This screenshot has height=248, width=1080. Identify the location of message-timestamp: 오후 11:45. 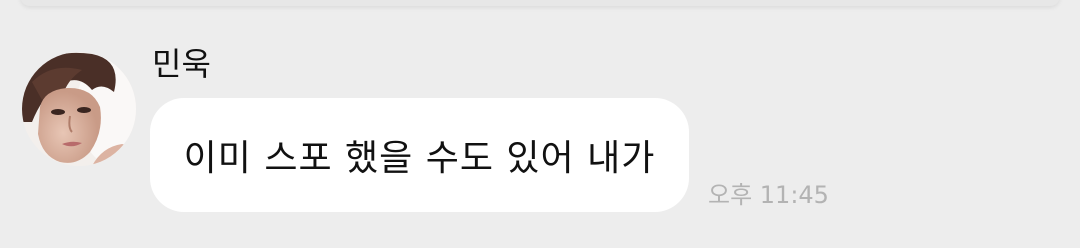
(768, 195).